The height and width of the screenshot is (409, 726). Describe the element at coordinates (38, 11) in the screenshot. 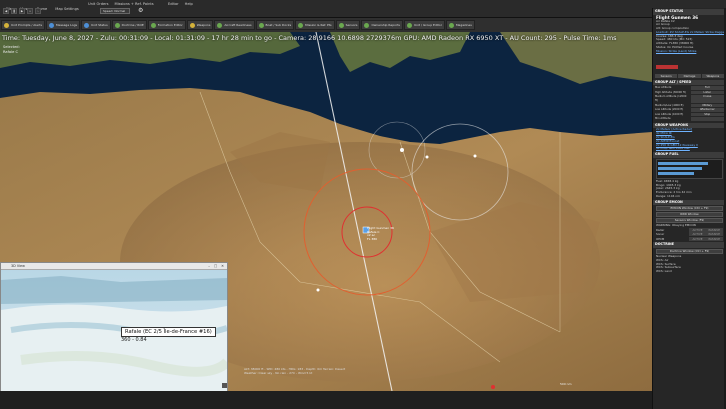

I see `step-icon: ›` at that location.